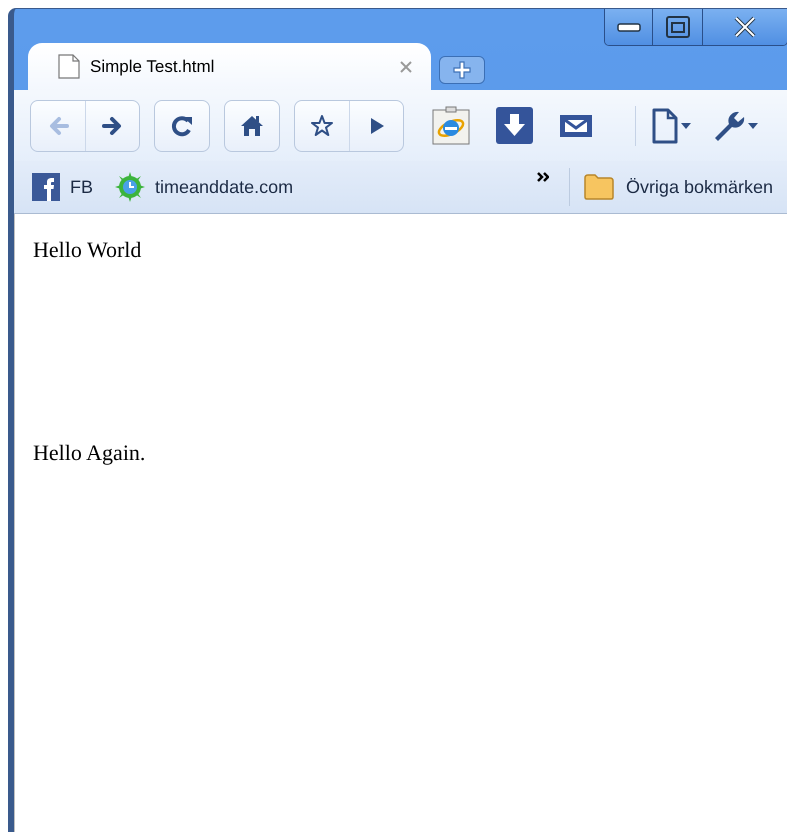 This screenshot has width=787, height=832. I want to click on browser-tab: Simple Test.html, so click(229, 66).